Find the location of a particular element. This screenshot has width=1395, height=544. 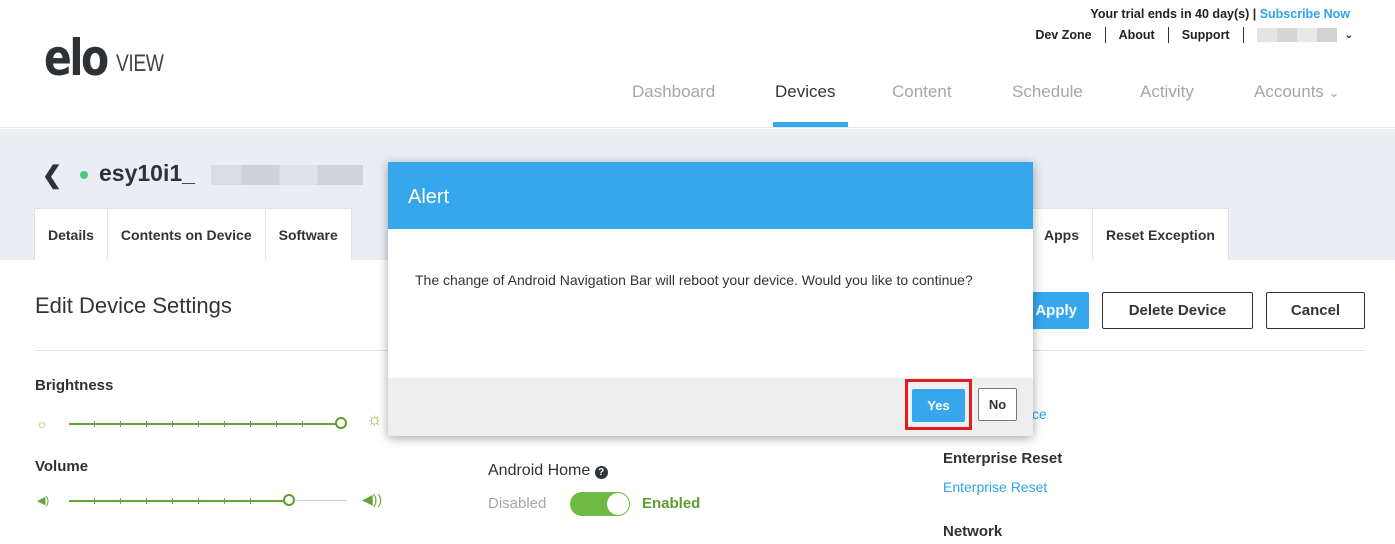

toggle-knob is located at coordinates (618, 504).